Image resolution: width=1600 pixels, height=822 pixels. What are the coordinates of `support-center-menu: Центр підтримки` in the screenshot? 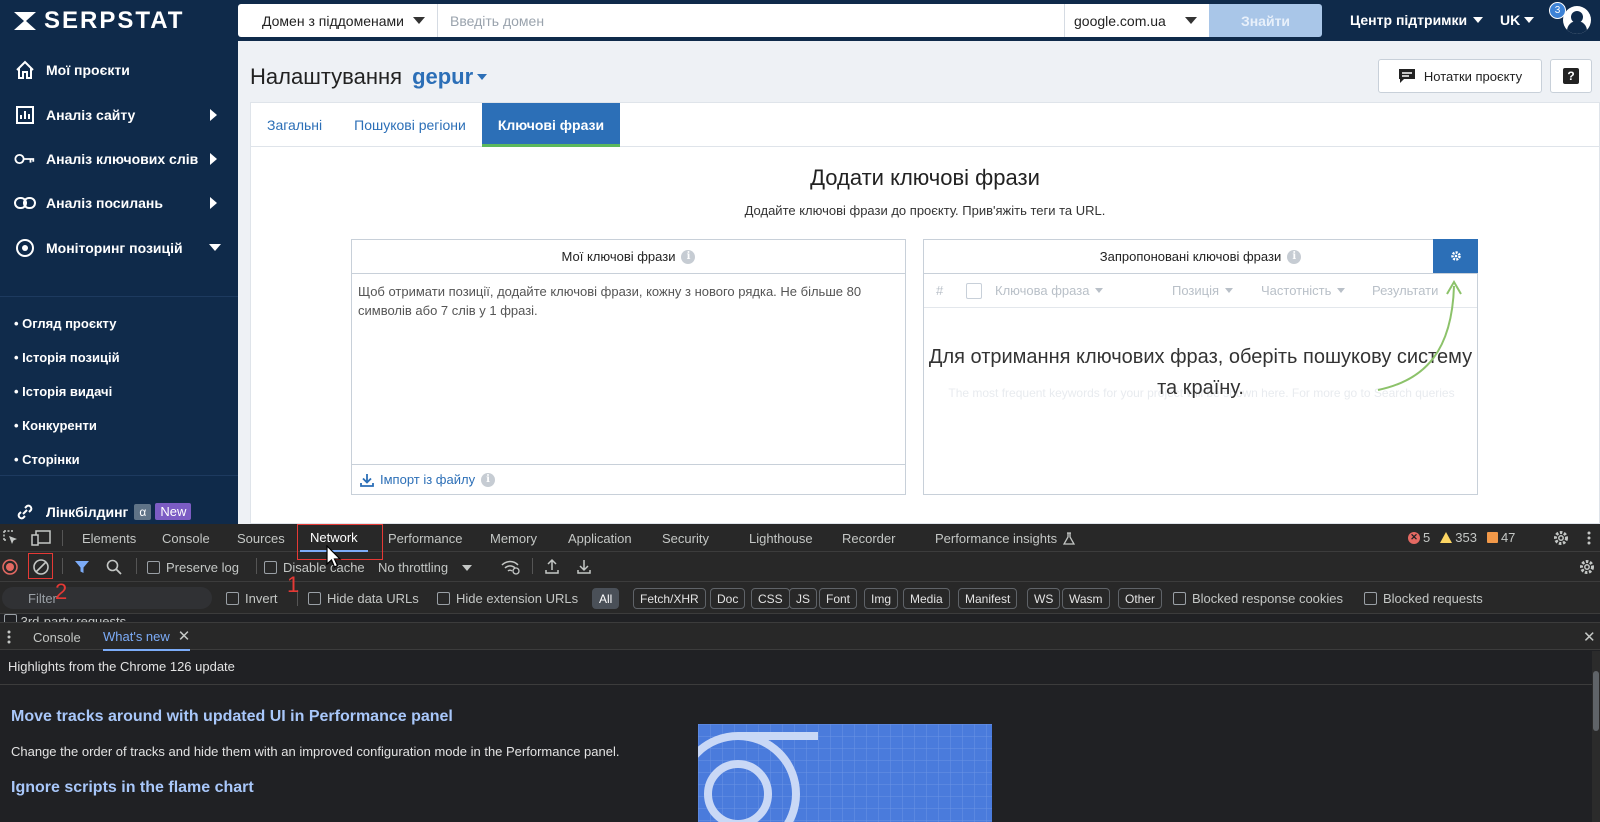 It's located at (1417, 20).